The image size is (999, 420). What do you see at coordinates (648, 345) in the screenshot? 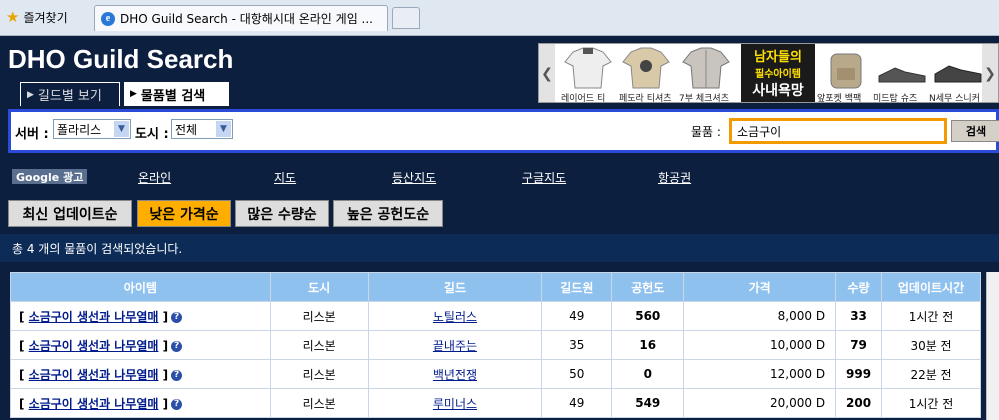
I see `contribution-cell: 16` at bounding box center [648, 345].